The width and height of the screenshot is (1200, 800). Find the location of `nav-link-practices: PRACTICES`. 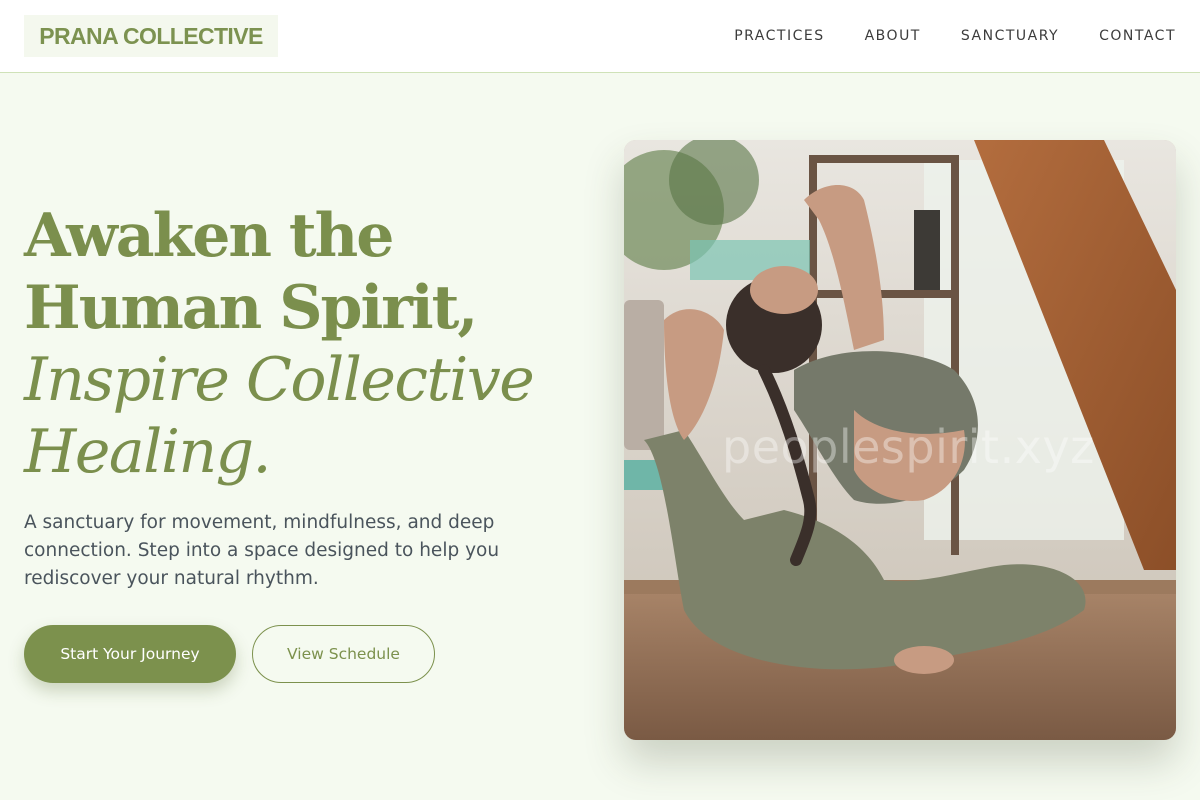

nav-link-practices: PRACTICES is located at coordinates (779, 36).